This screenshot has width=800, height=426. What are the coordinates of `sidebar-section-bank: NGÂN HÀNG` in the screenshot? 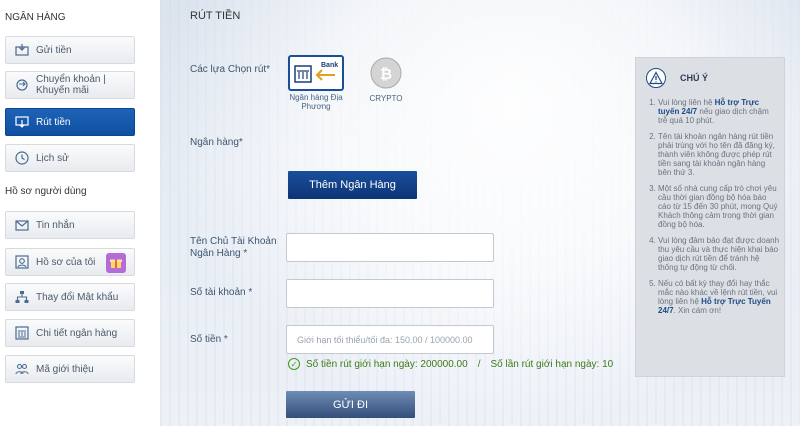 It's located at (35, 17).